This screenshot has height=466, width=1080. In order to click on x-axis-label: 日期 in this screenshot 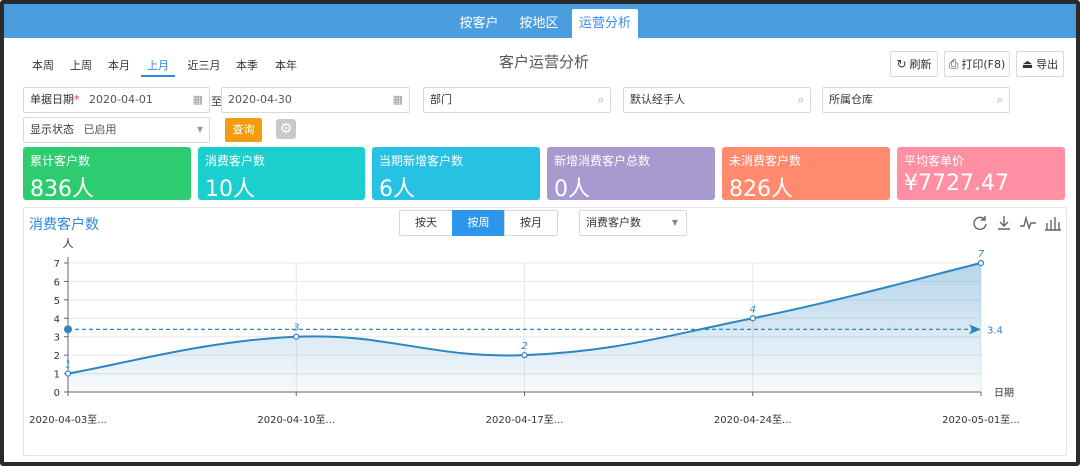, I will do `click(1004, 393)`.